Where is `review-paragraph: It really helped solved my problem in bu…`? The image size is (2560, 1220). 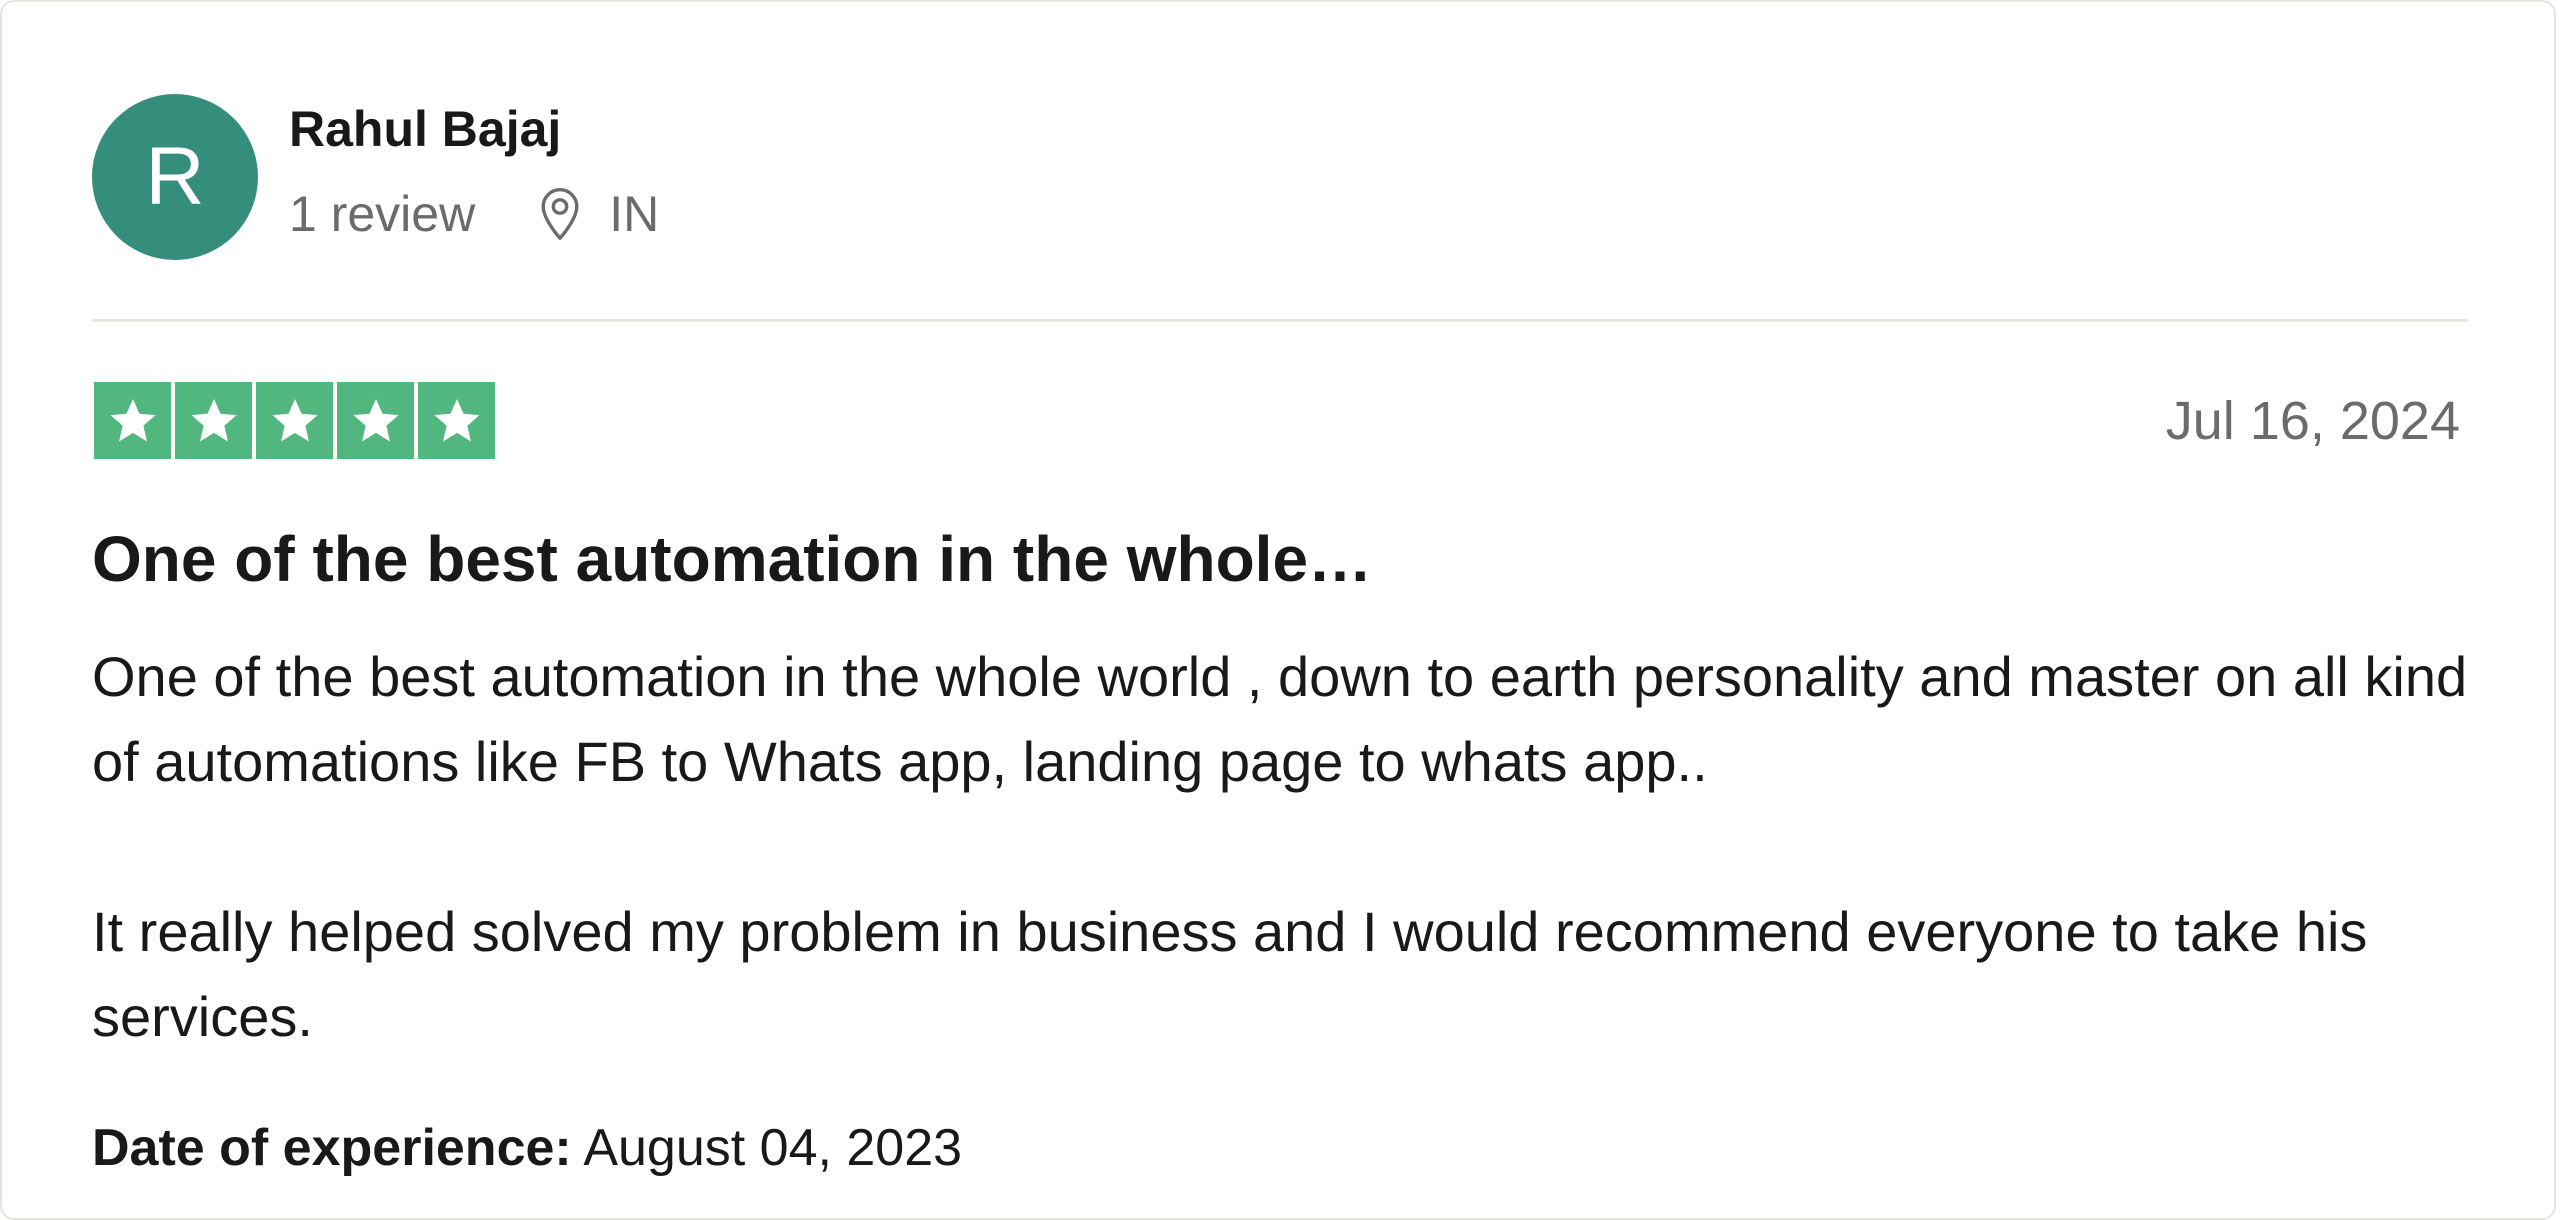
review-paragraph: It really helped solved my problem in bu… is located at coordinates (1230, 974).